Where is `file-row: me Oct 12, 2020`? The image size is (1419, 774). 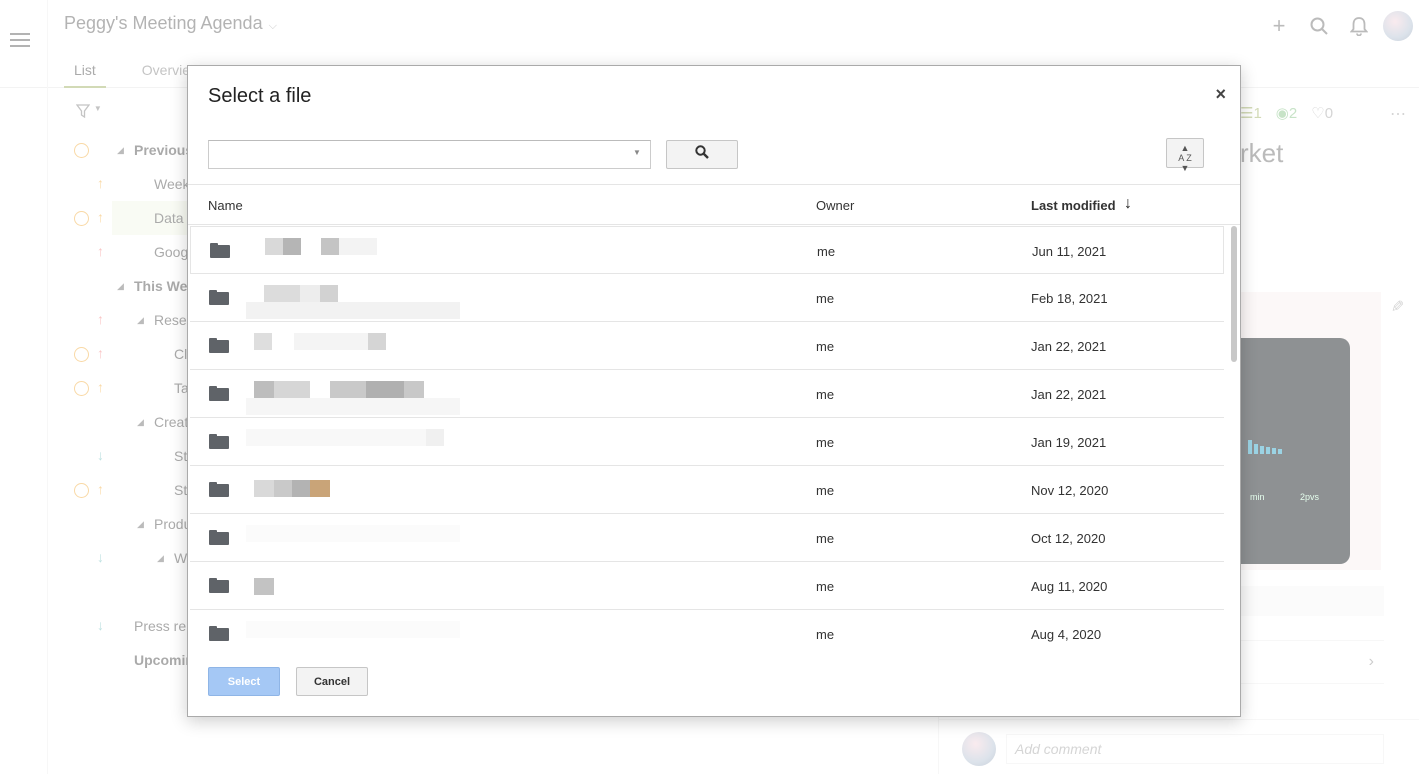
file-row: me Oct 12, 2020 is located at coordinates (707, 538).